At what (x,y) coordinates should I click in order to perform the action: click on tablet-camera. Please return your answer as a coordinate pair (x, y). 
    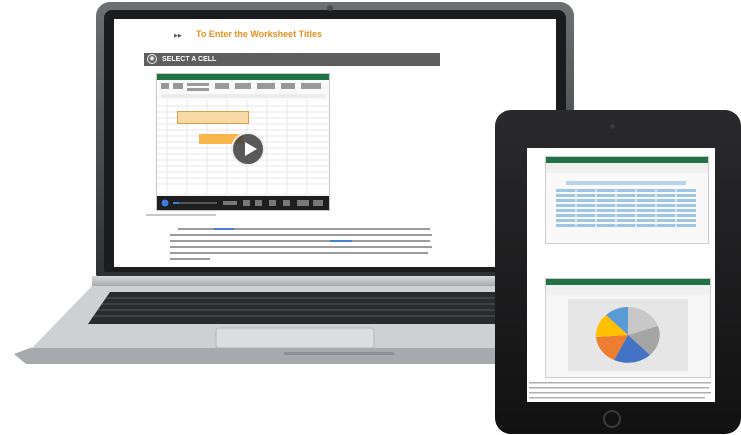
    Looking at the image, I should click on (612, 126).